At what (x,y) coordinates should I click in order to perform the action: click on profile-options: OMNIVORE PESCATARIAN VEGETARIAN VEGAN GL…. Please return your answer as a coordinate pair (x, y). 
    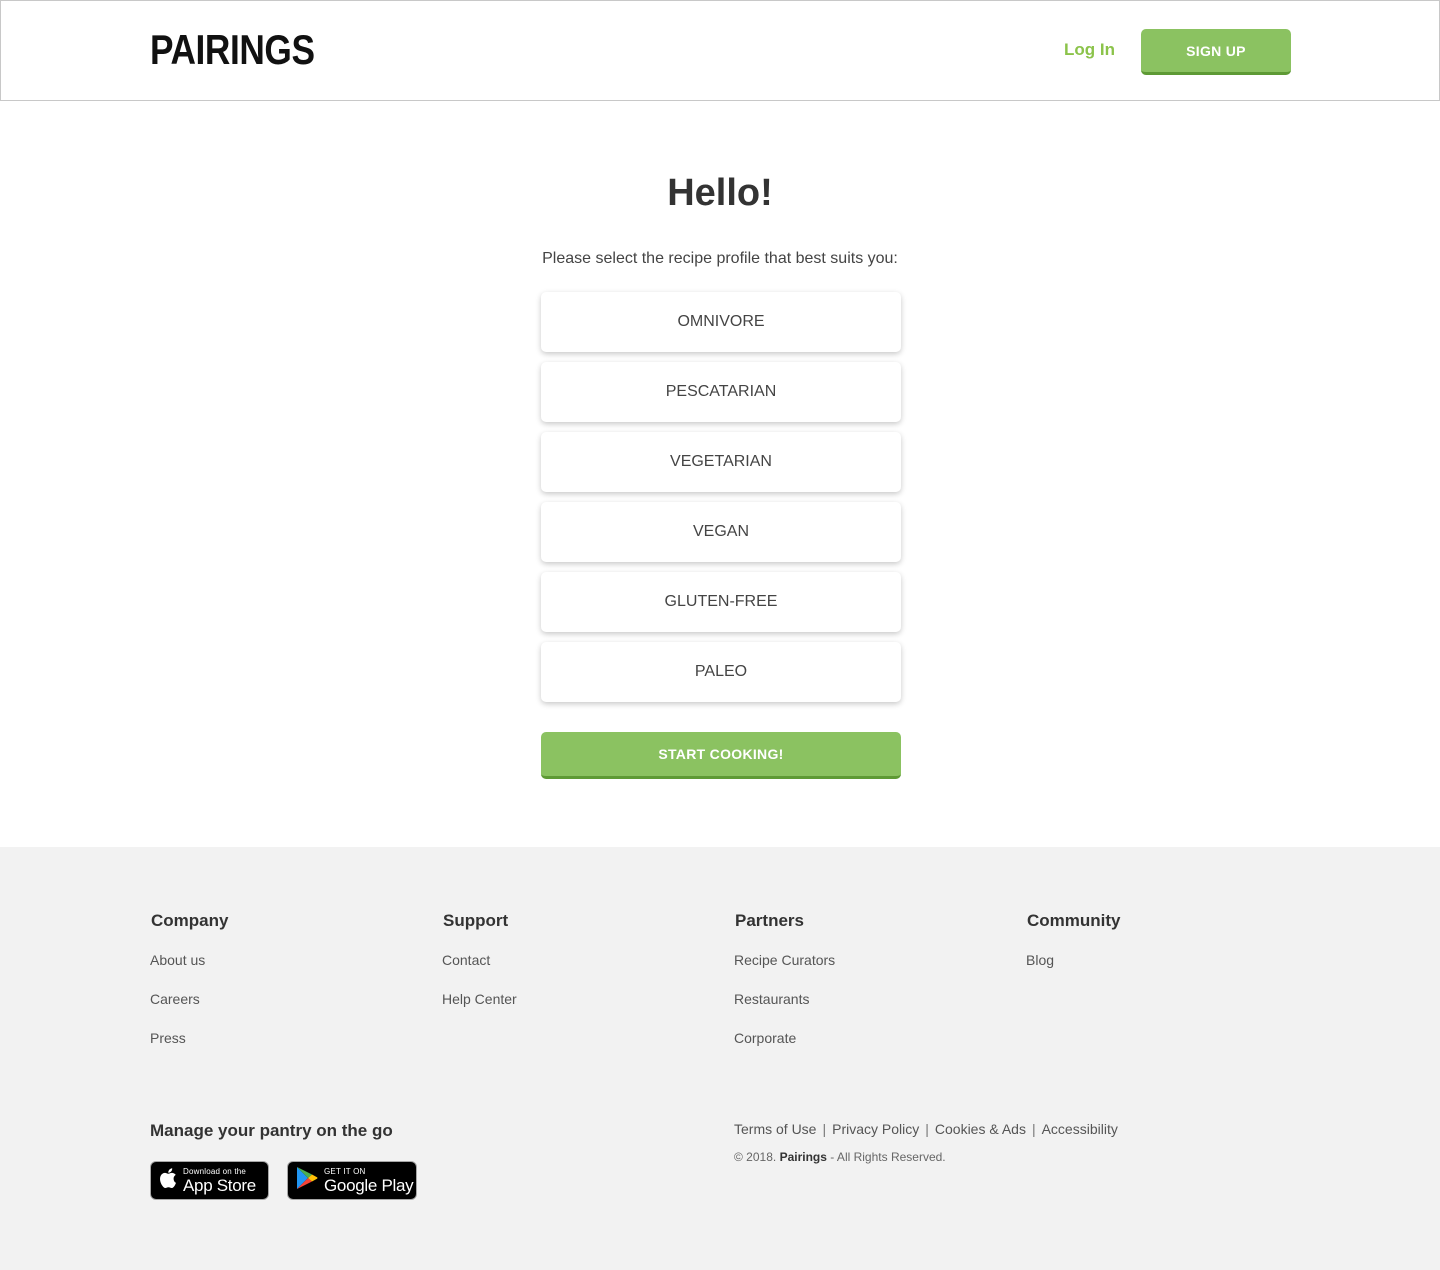
    Looking at the image, I should click on (721, 502).